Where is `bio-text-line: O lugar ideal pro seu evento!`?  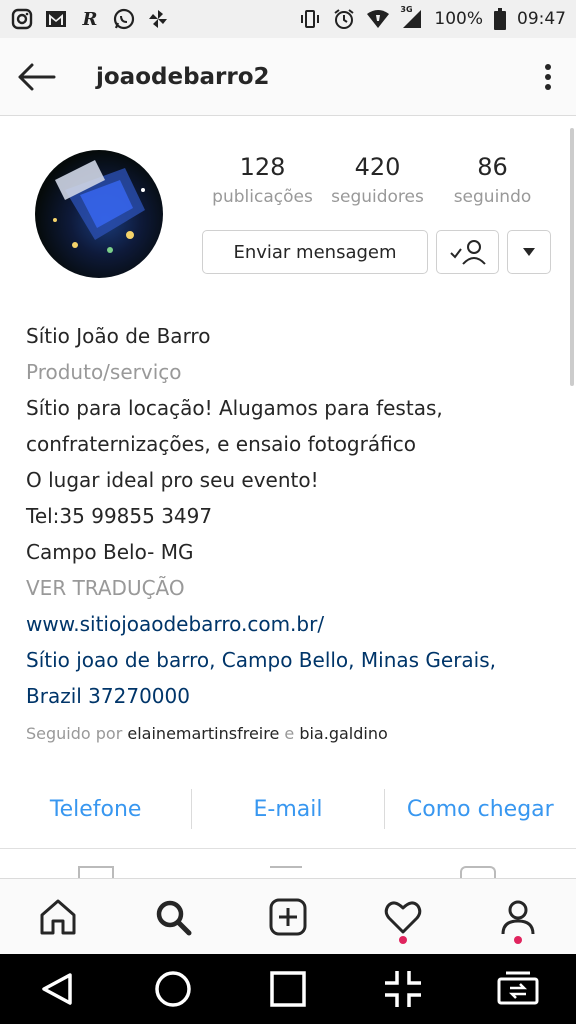 bio-text-line: O lugar ideal pro seu evento! is located at coordinates (172, 480).